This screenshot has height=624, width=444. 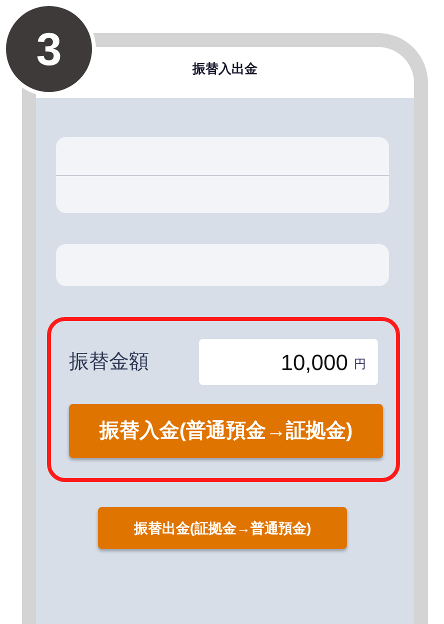 What do you see at coordinates (314, 362) in the screenshot?
I see `amount-value: 10,000` at bounding box center [314, 362].